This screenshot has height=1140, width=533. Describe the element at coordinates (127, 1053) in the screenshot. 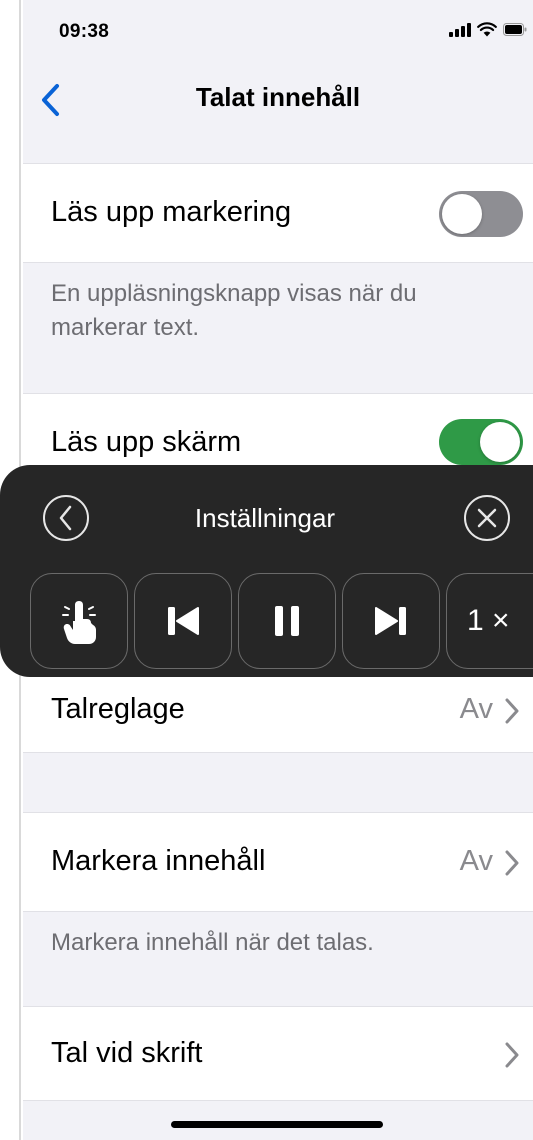

I see `typing-feedback-label: Tal vid skrift` at that location.